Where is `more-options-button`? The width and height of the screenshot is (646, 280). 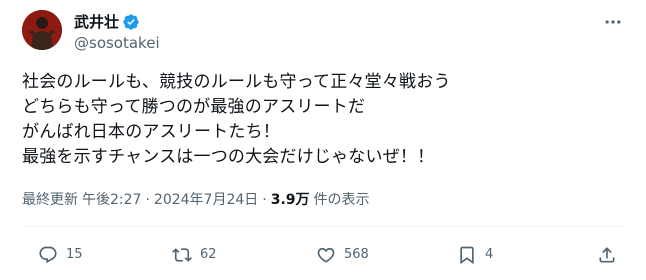 more-options-button is located at coordinates (613, 22).